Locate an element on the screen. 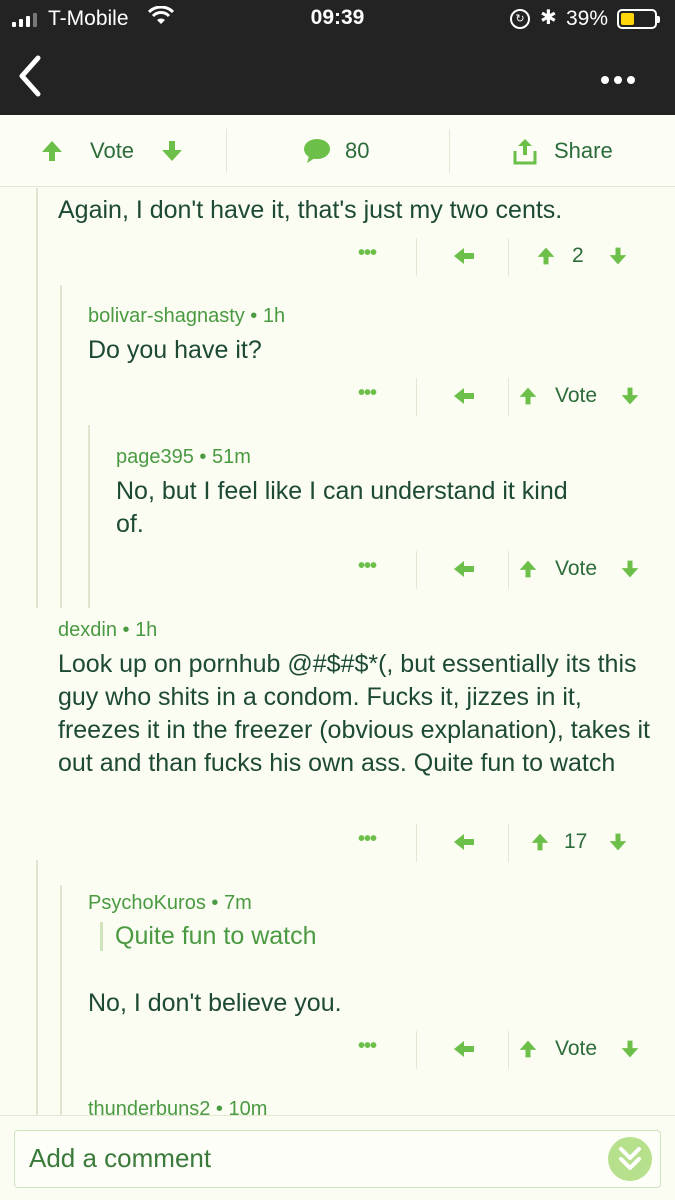 Image resolution: width=675 pixels, height=1200 pixels. comment-meta: bolivar-shagnasty • 1h is located at coordinates (187, 316).